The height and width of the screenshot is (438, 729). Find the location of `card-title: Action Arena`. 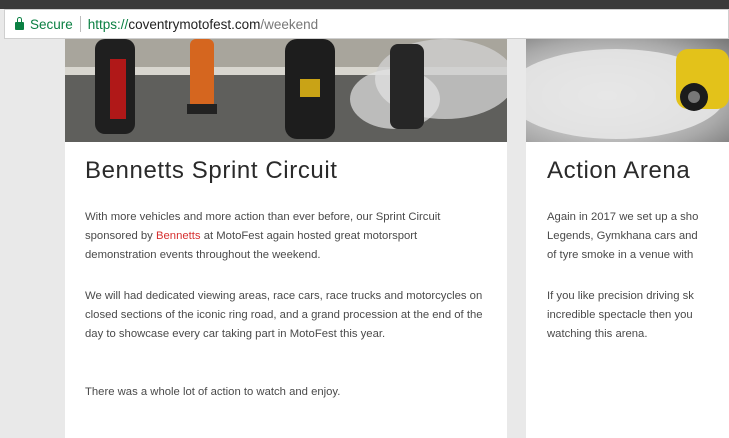

card-title: Action Arena is located at coordinates (619, 170).